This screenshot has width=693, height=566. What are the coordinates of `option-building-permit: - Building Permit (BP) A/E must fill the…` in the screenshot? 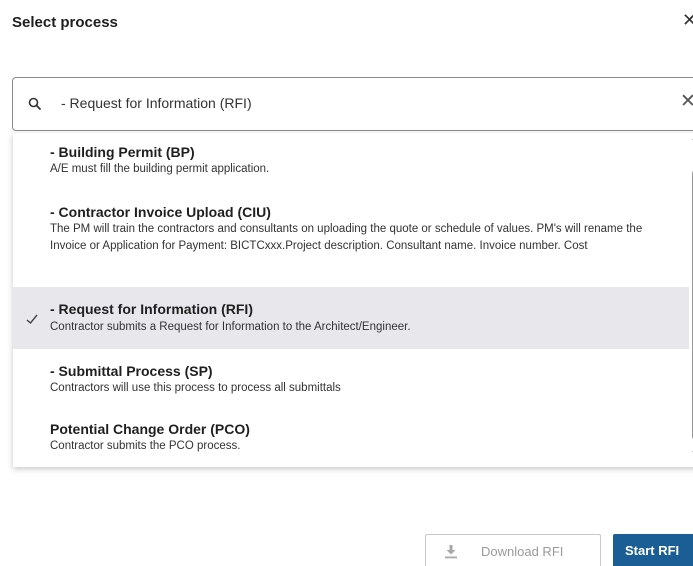 It's located at (351, 158).